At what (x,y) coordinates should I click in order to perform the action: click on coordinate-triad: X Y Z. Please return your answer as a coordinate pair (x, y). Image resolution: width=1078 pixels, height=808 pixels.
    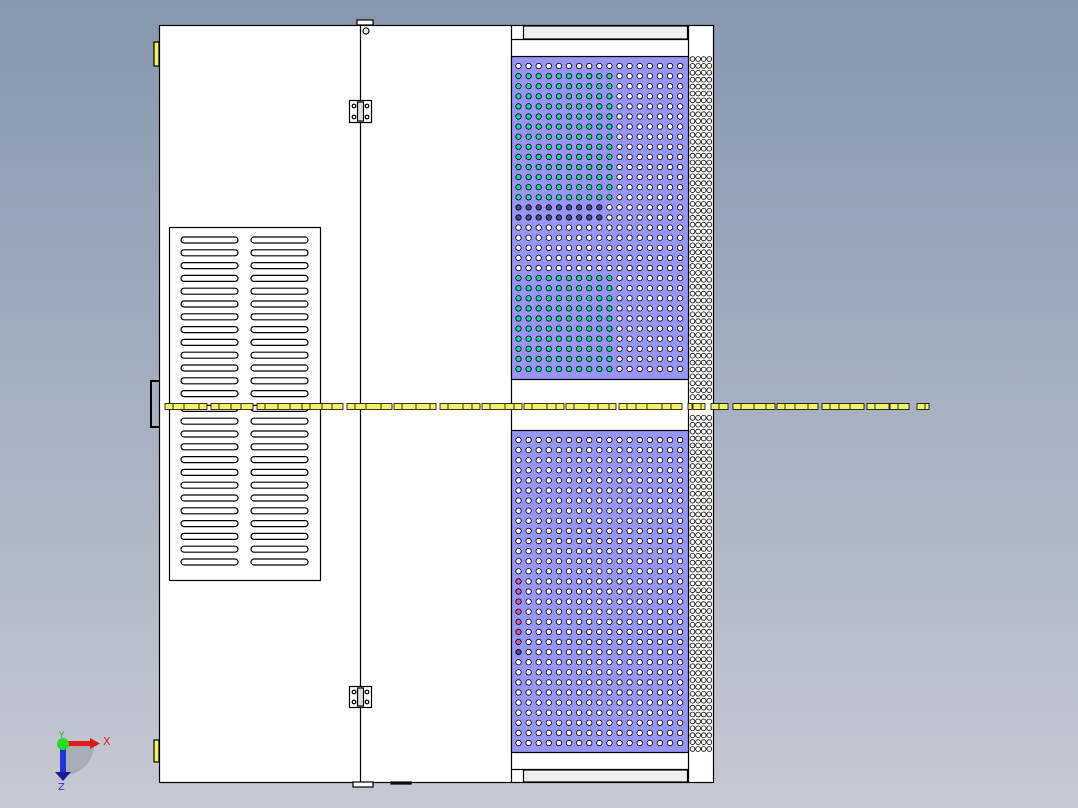
    Looking at the image, I should click on (83, 762).